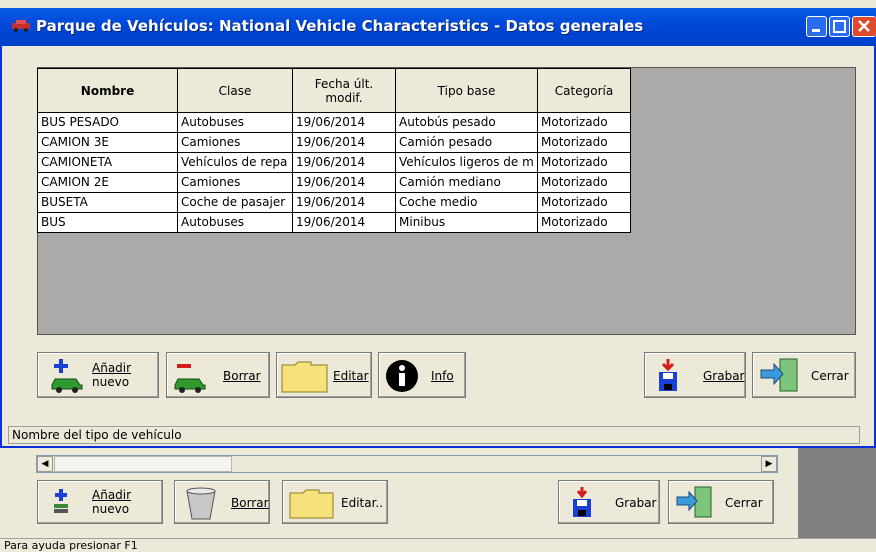  Describe the element at coordinates (466, 182) in the screenshot. I see `cell-tipo-base: Camión mediano` at that location.